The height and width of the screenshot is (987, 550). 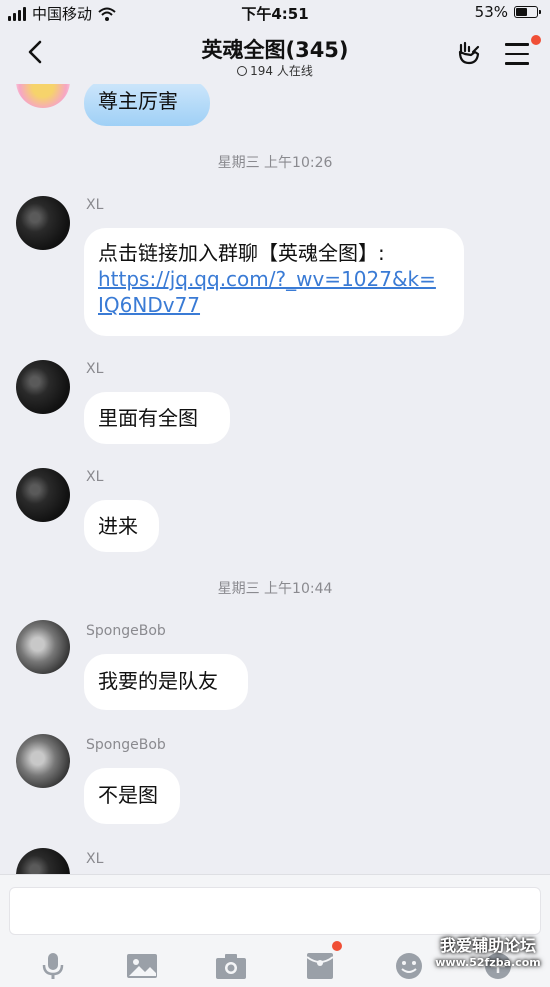 What do you see at coordinates (487, 945) in the screenshot?
I see `watermark-line1: 我爱辅助论坛` at bounding box center [487, 945].